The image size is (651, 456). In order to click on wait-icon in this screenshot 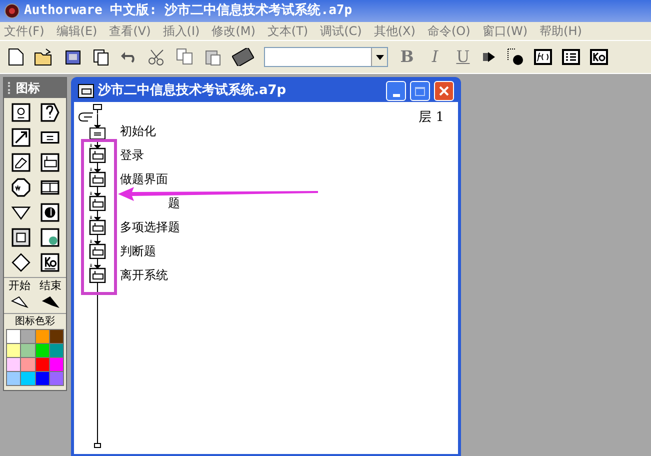, I will do `click(20, 187)`.